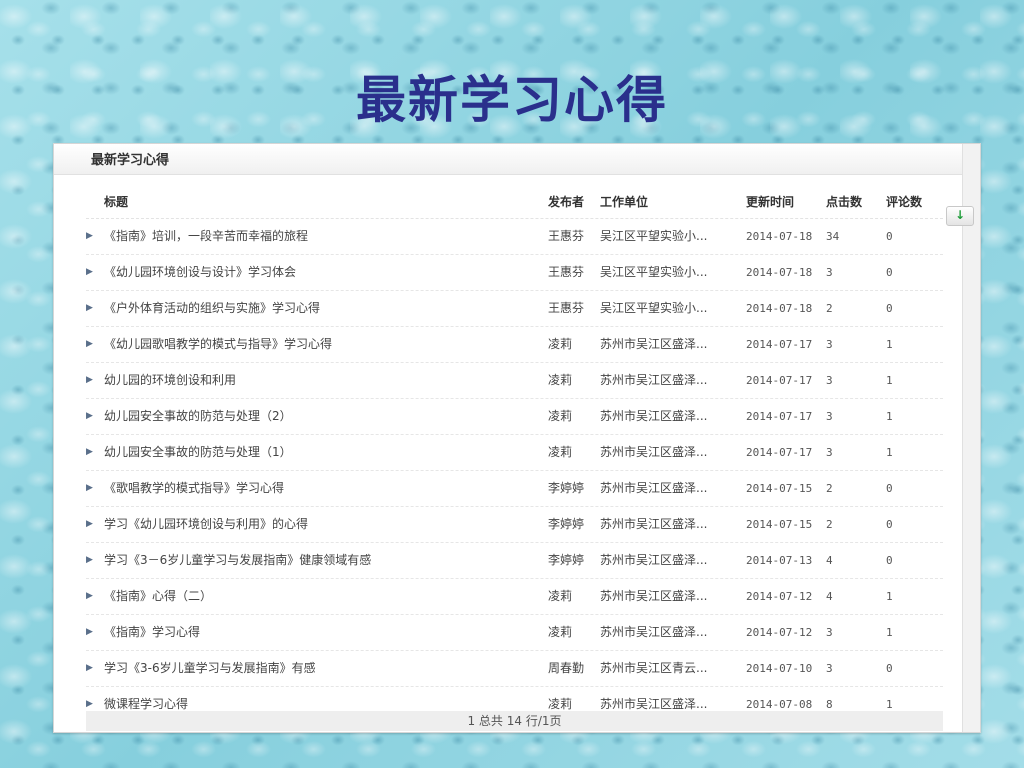 This screenshot has height=768, width=1024. I want to click on scroll-down-button: ↓, so click(960, 216).